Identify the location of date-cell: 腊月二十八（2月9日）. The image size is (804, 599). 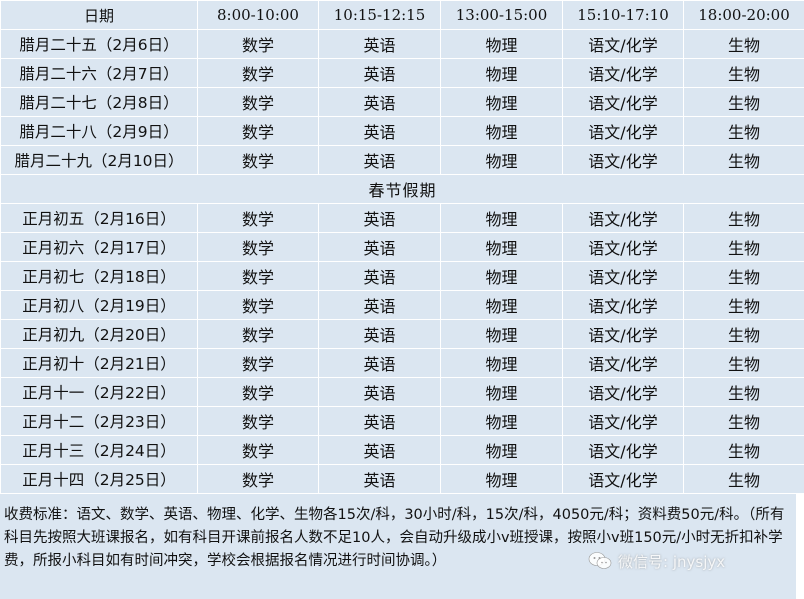
(99, 131).